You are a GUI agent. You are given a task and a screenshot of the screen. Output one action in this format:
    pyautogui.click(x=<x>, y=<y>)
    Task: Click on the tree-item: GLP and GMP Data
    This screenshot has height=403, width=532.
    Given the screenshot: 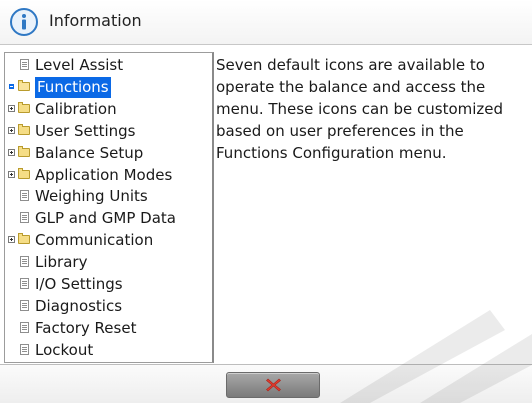 What is the action you would take?
    pyautogui.click(x=108, y=218)
    